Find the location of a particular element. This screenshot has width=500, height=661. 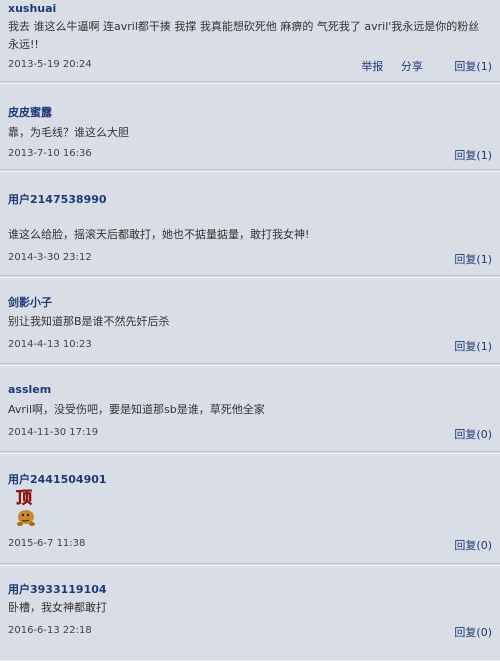

ding-emoticon: 顶 is located at coordinates (27, 510).